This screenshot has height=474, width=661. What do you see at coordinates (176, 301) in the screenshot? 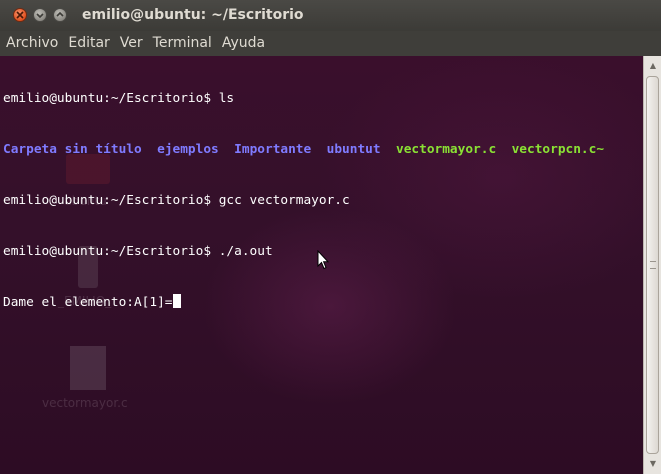
I see `text-cursor` at bounding box center [176, 301].